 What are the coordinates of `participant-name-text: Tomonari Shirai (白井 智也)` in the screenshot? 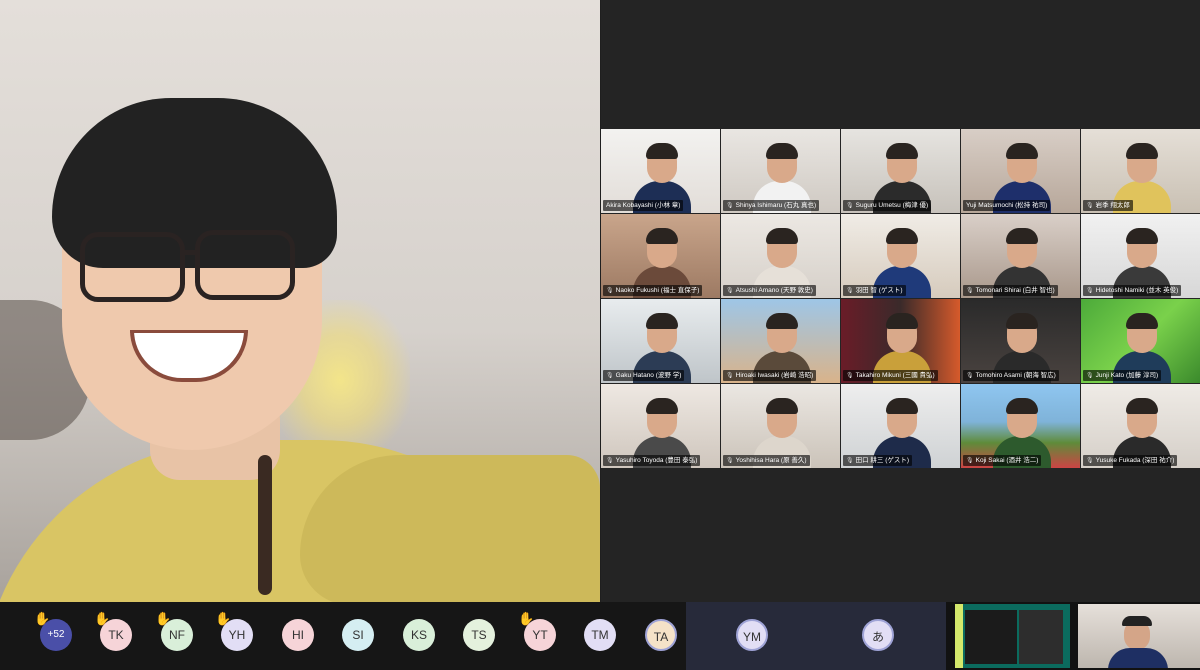 It's located at (1015, 290).